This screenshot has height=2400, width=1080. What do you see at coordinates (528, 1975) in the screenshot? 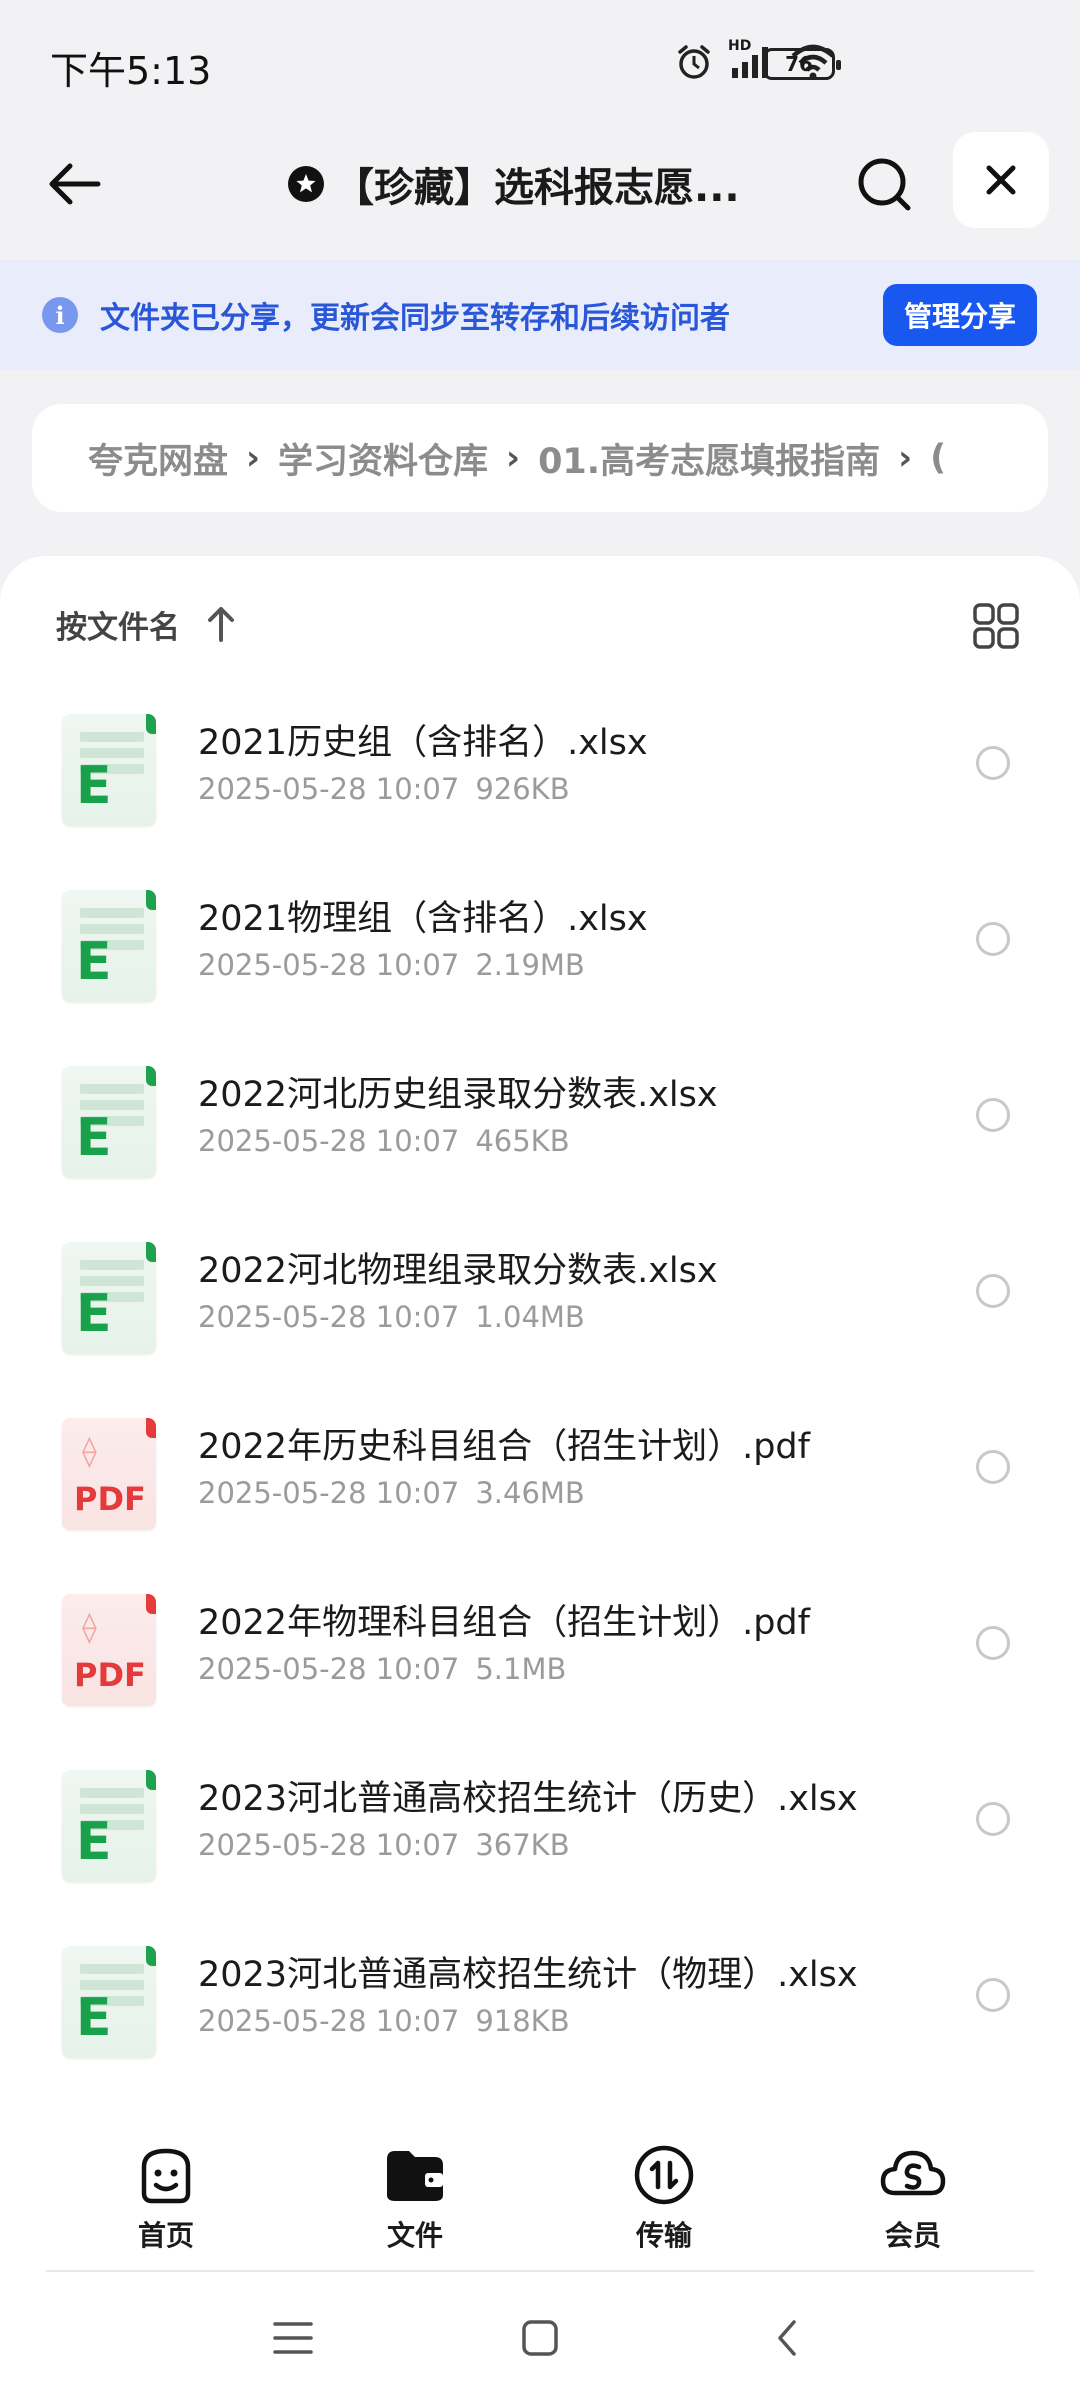
I see `file-name: 2023河北普通高校招生统计（物理）.xlsx` at bounding box center [528, 1975].